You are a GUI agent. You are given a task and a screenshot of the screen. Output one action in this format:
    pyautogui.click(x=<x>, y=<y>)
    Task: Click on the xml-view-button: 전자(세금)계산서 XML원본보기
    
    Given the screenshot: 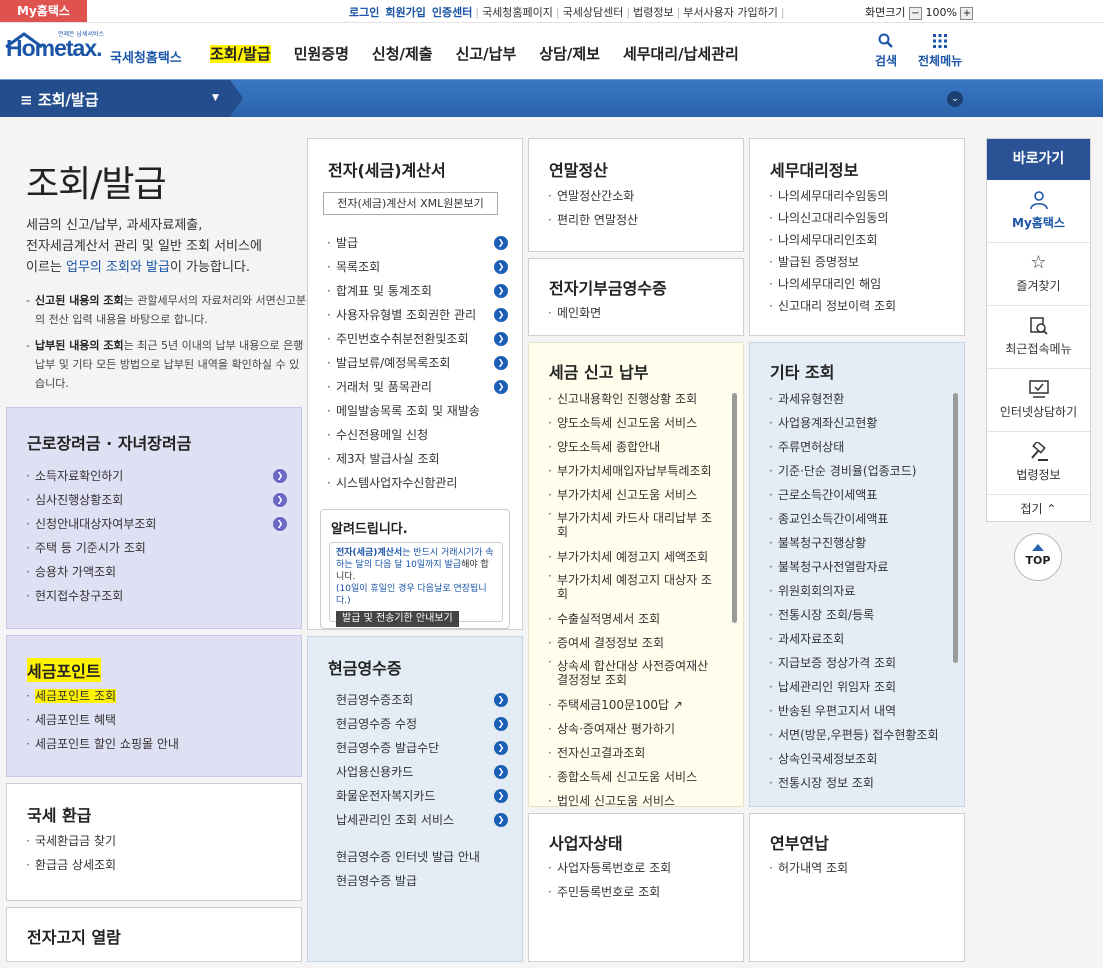 What is the action you would take?
    pyautogui.click(x=410, y=203)
    